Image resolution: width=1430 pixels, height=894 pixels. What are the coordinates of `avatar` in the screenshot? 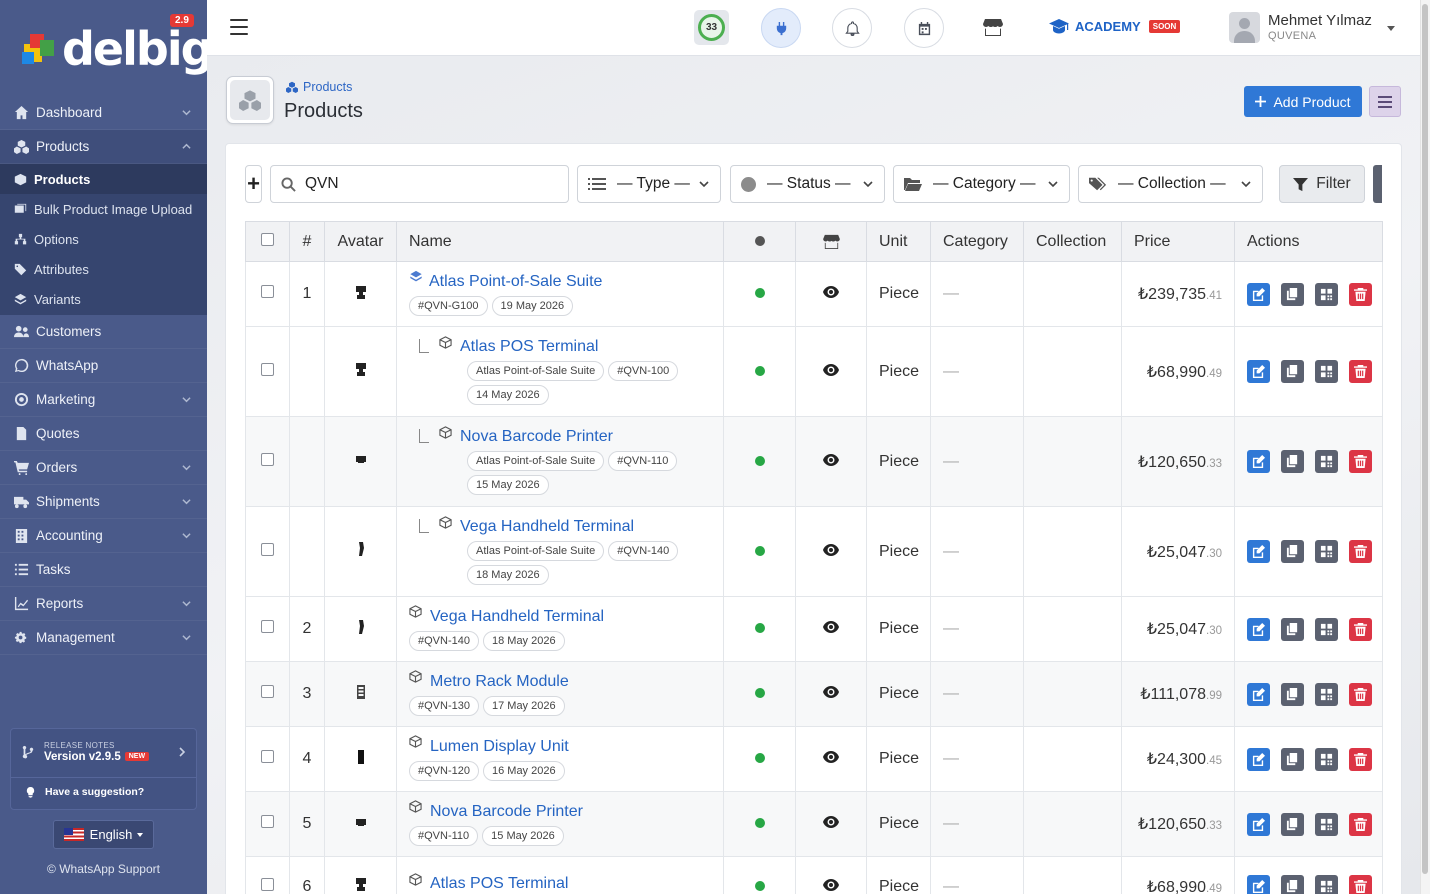 It's located at (1244, 27).